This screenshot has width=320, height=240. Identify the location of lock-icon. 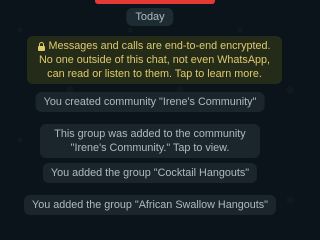
(42, 46).